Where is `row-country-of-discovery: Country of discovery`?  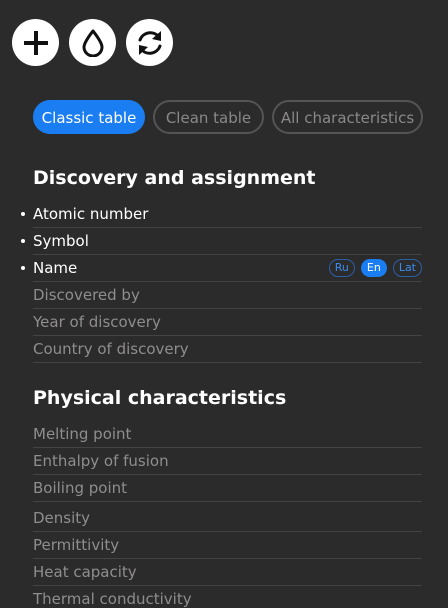 row-country-of-discovery: Country of discovery is located at coordinates (227, 349).